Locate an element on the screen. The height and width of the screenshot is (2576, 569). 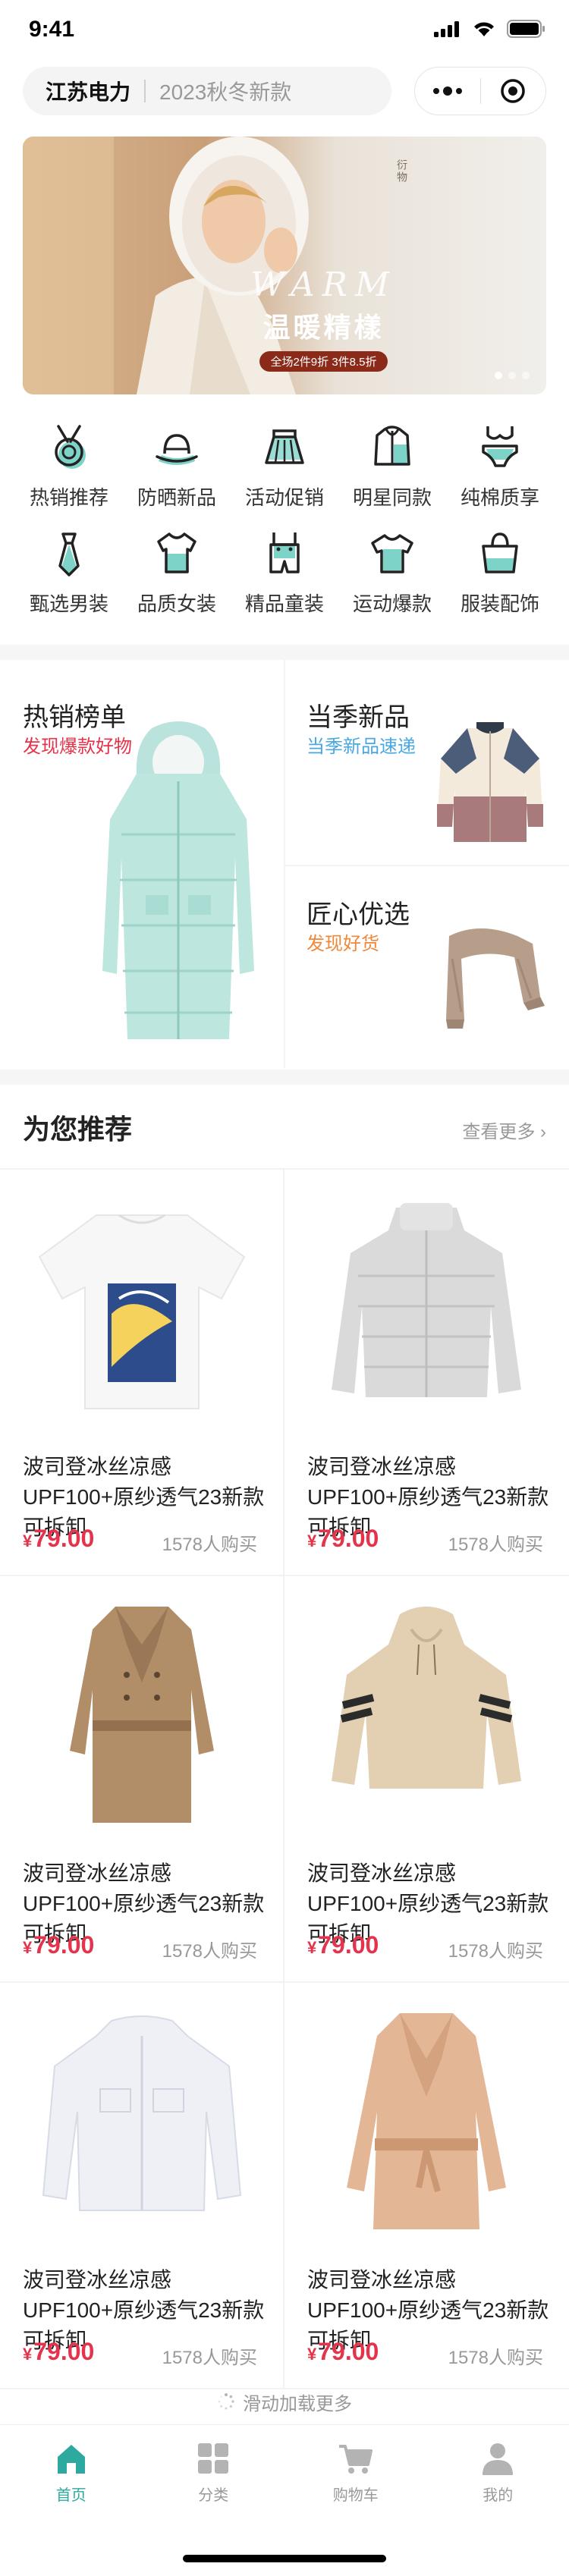
tab-category: 分类 is located at coordinates (214, 2482).